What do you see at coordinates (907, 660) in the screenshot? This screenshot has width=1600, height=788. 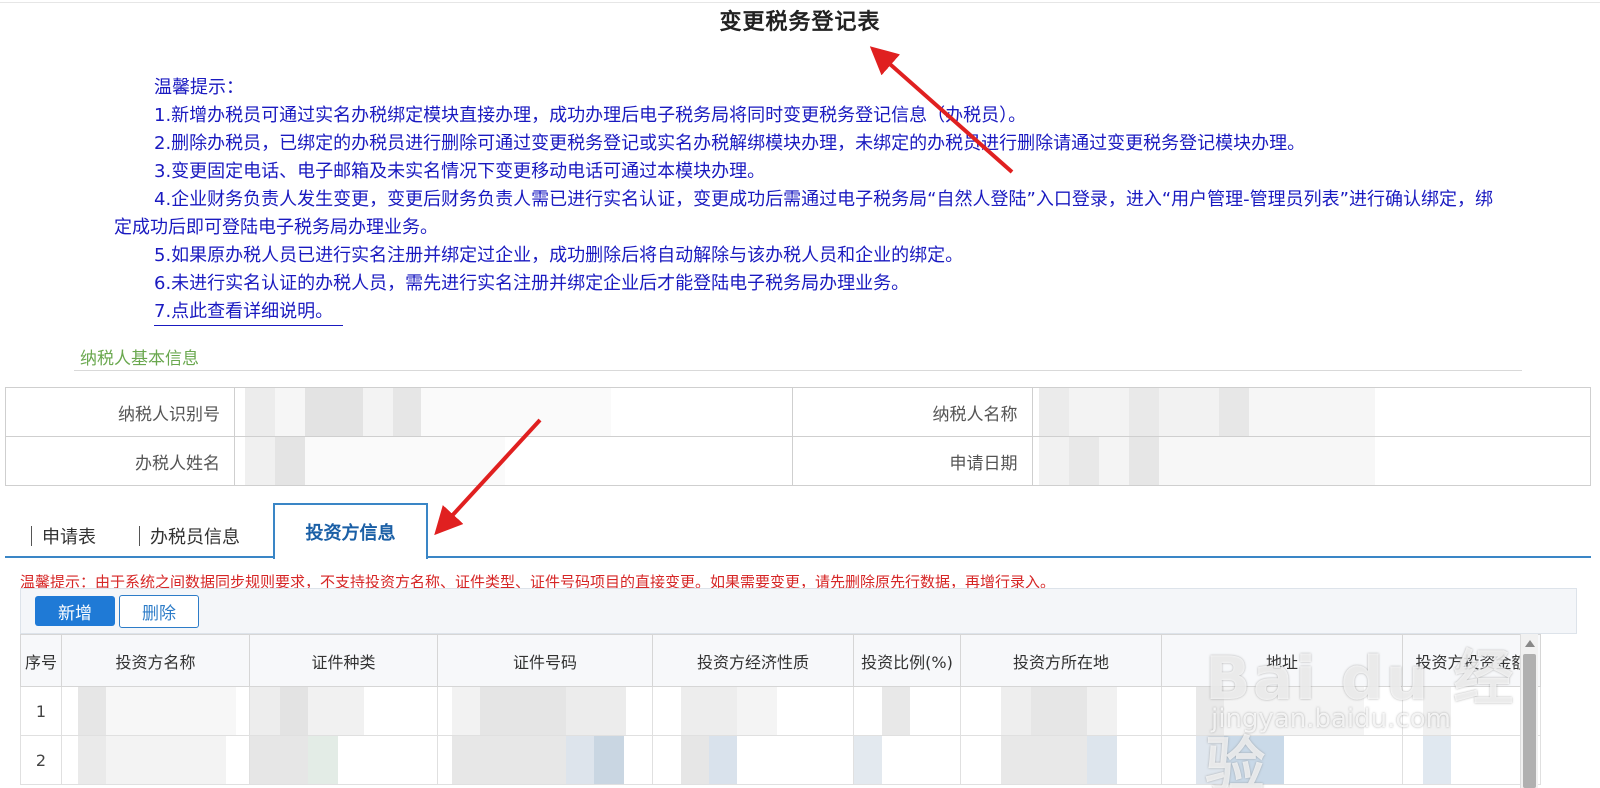 I see `col-header-ratio: 投资比例(%)` at bounding box center [907, 660].